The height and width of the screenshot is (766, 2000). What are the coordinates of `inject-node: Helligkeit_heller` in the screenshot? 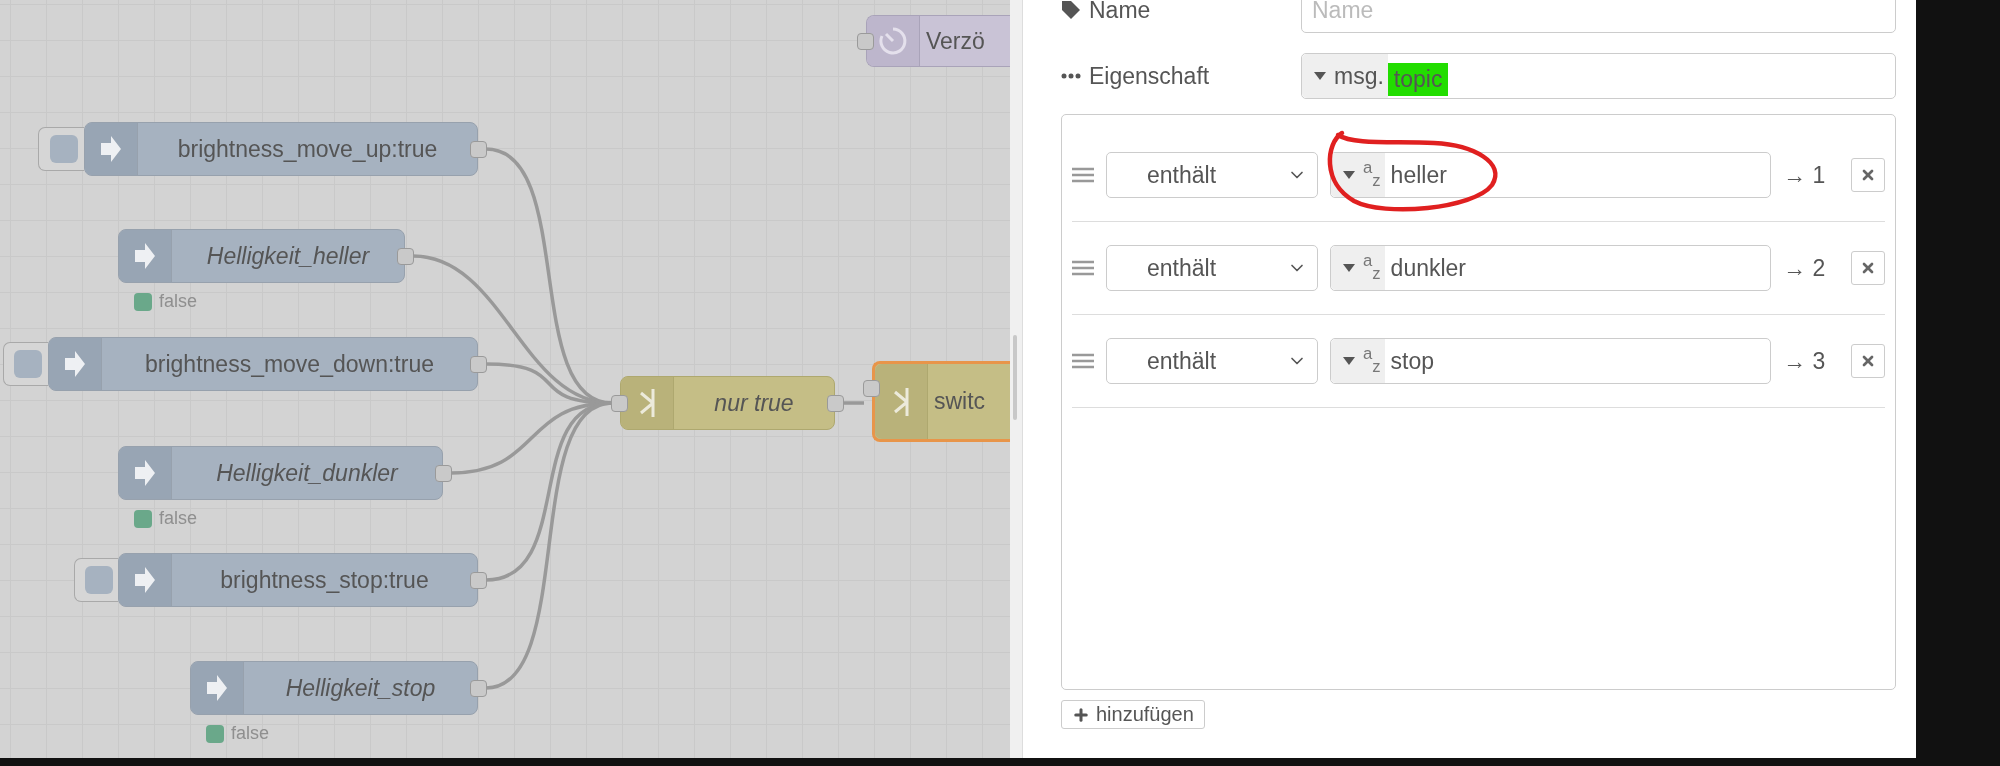 It's located at (261, 256).